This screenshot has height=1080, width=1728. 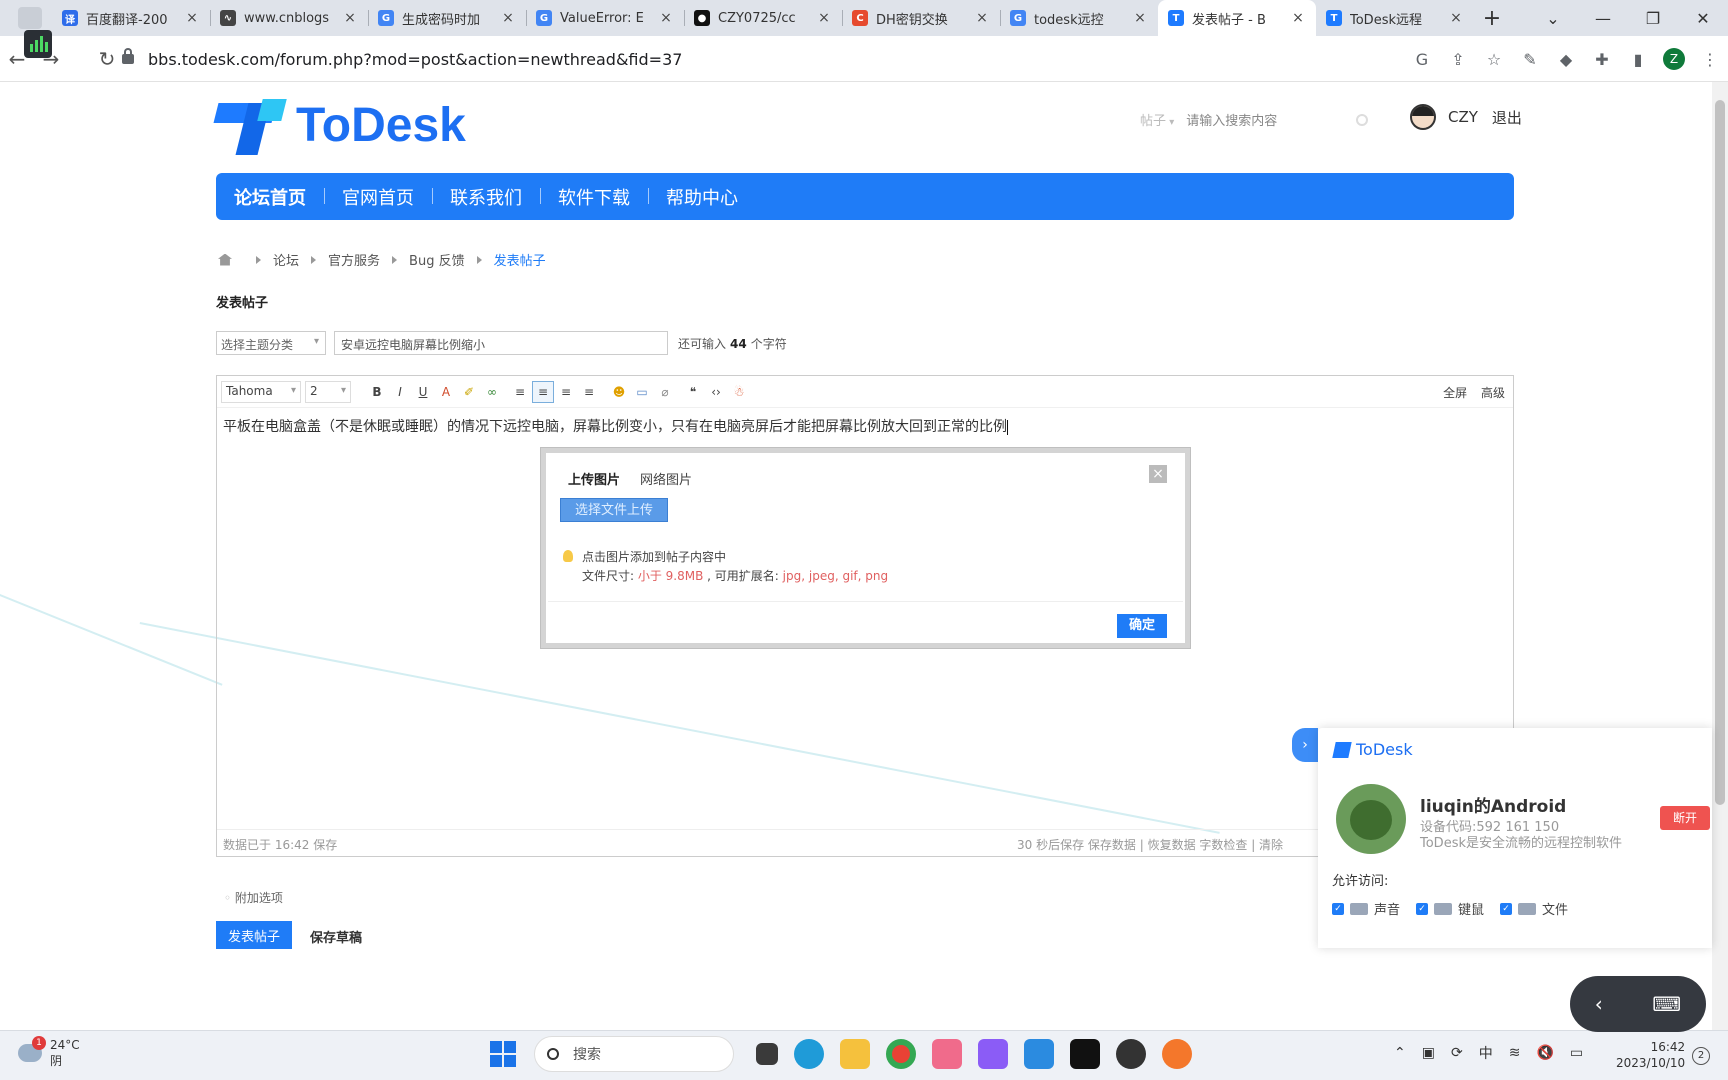 What do you see at coordinates (128, 56) in the screenshot?
I see `lock-icon` at bounding box center [128, 56].